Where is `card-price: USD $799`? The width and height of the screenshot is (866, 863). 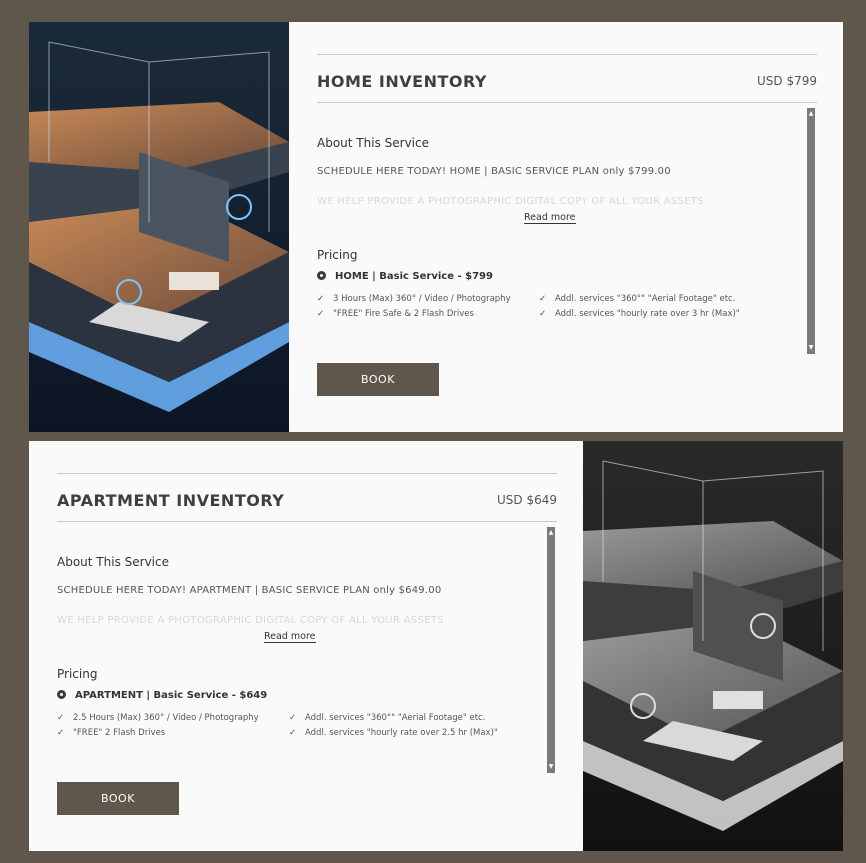
card-price: USD $799 is located at coordinates (787, 81).